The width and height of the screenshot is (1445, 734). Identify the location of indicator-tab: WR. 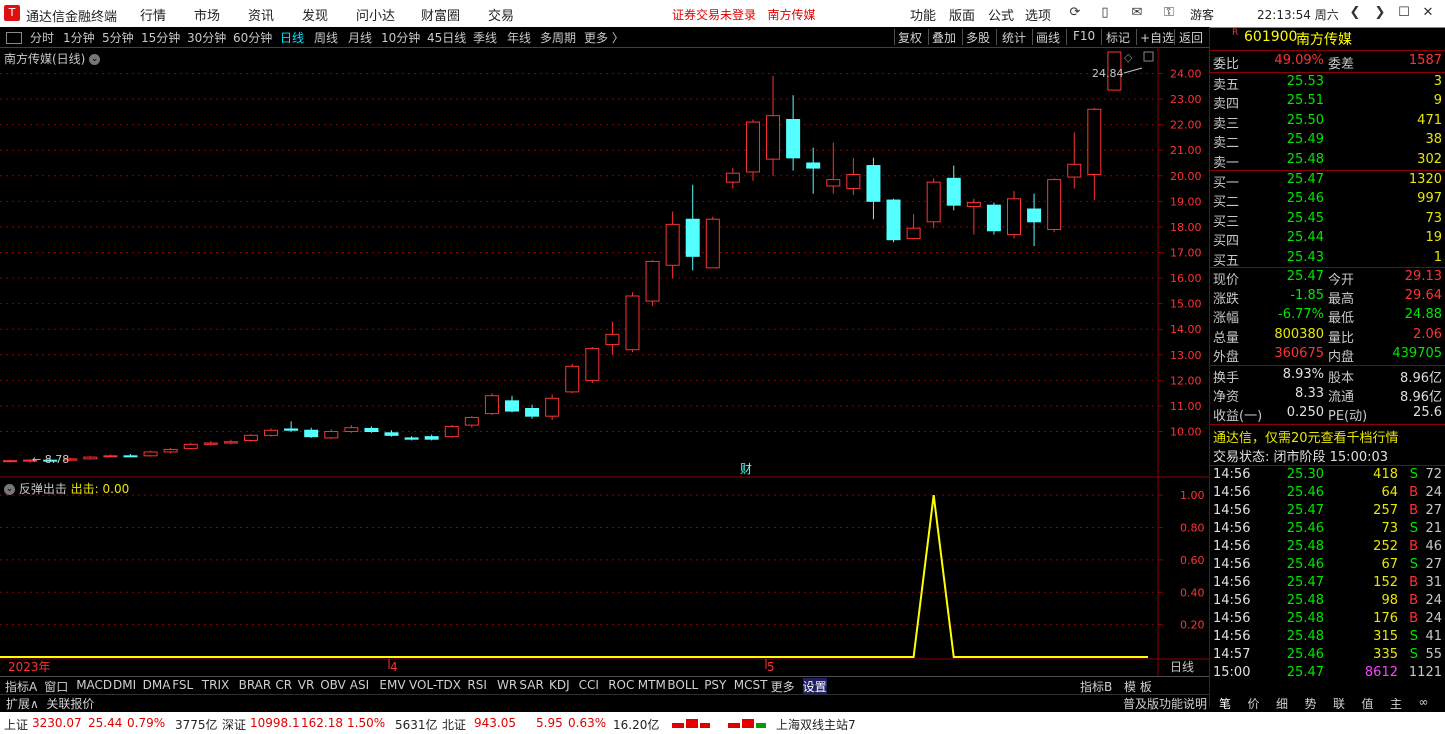
(507, 685).